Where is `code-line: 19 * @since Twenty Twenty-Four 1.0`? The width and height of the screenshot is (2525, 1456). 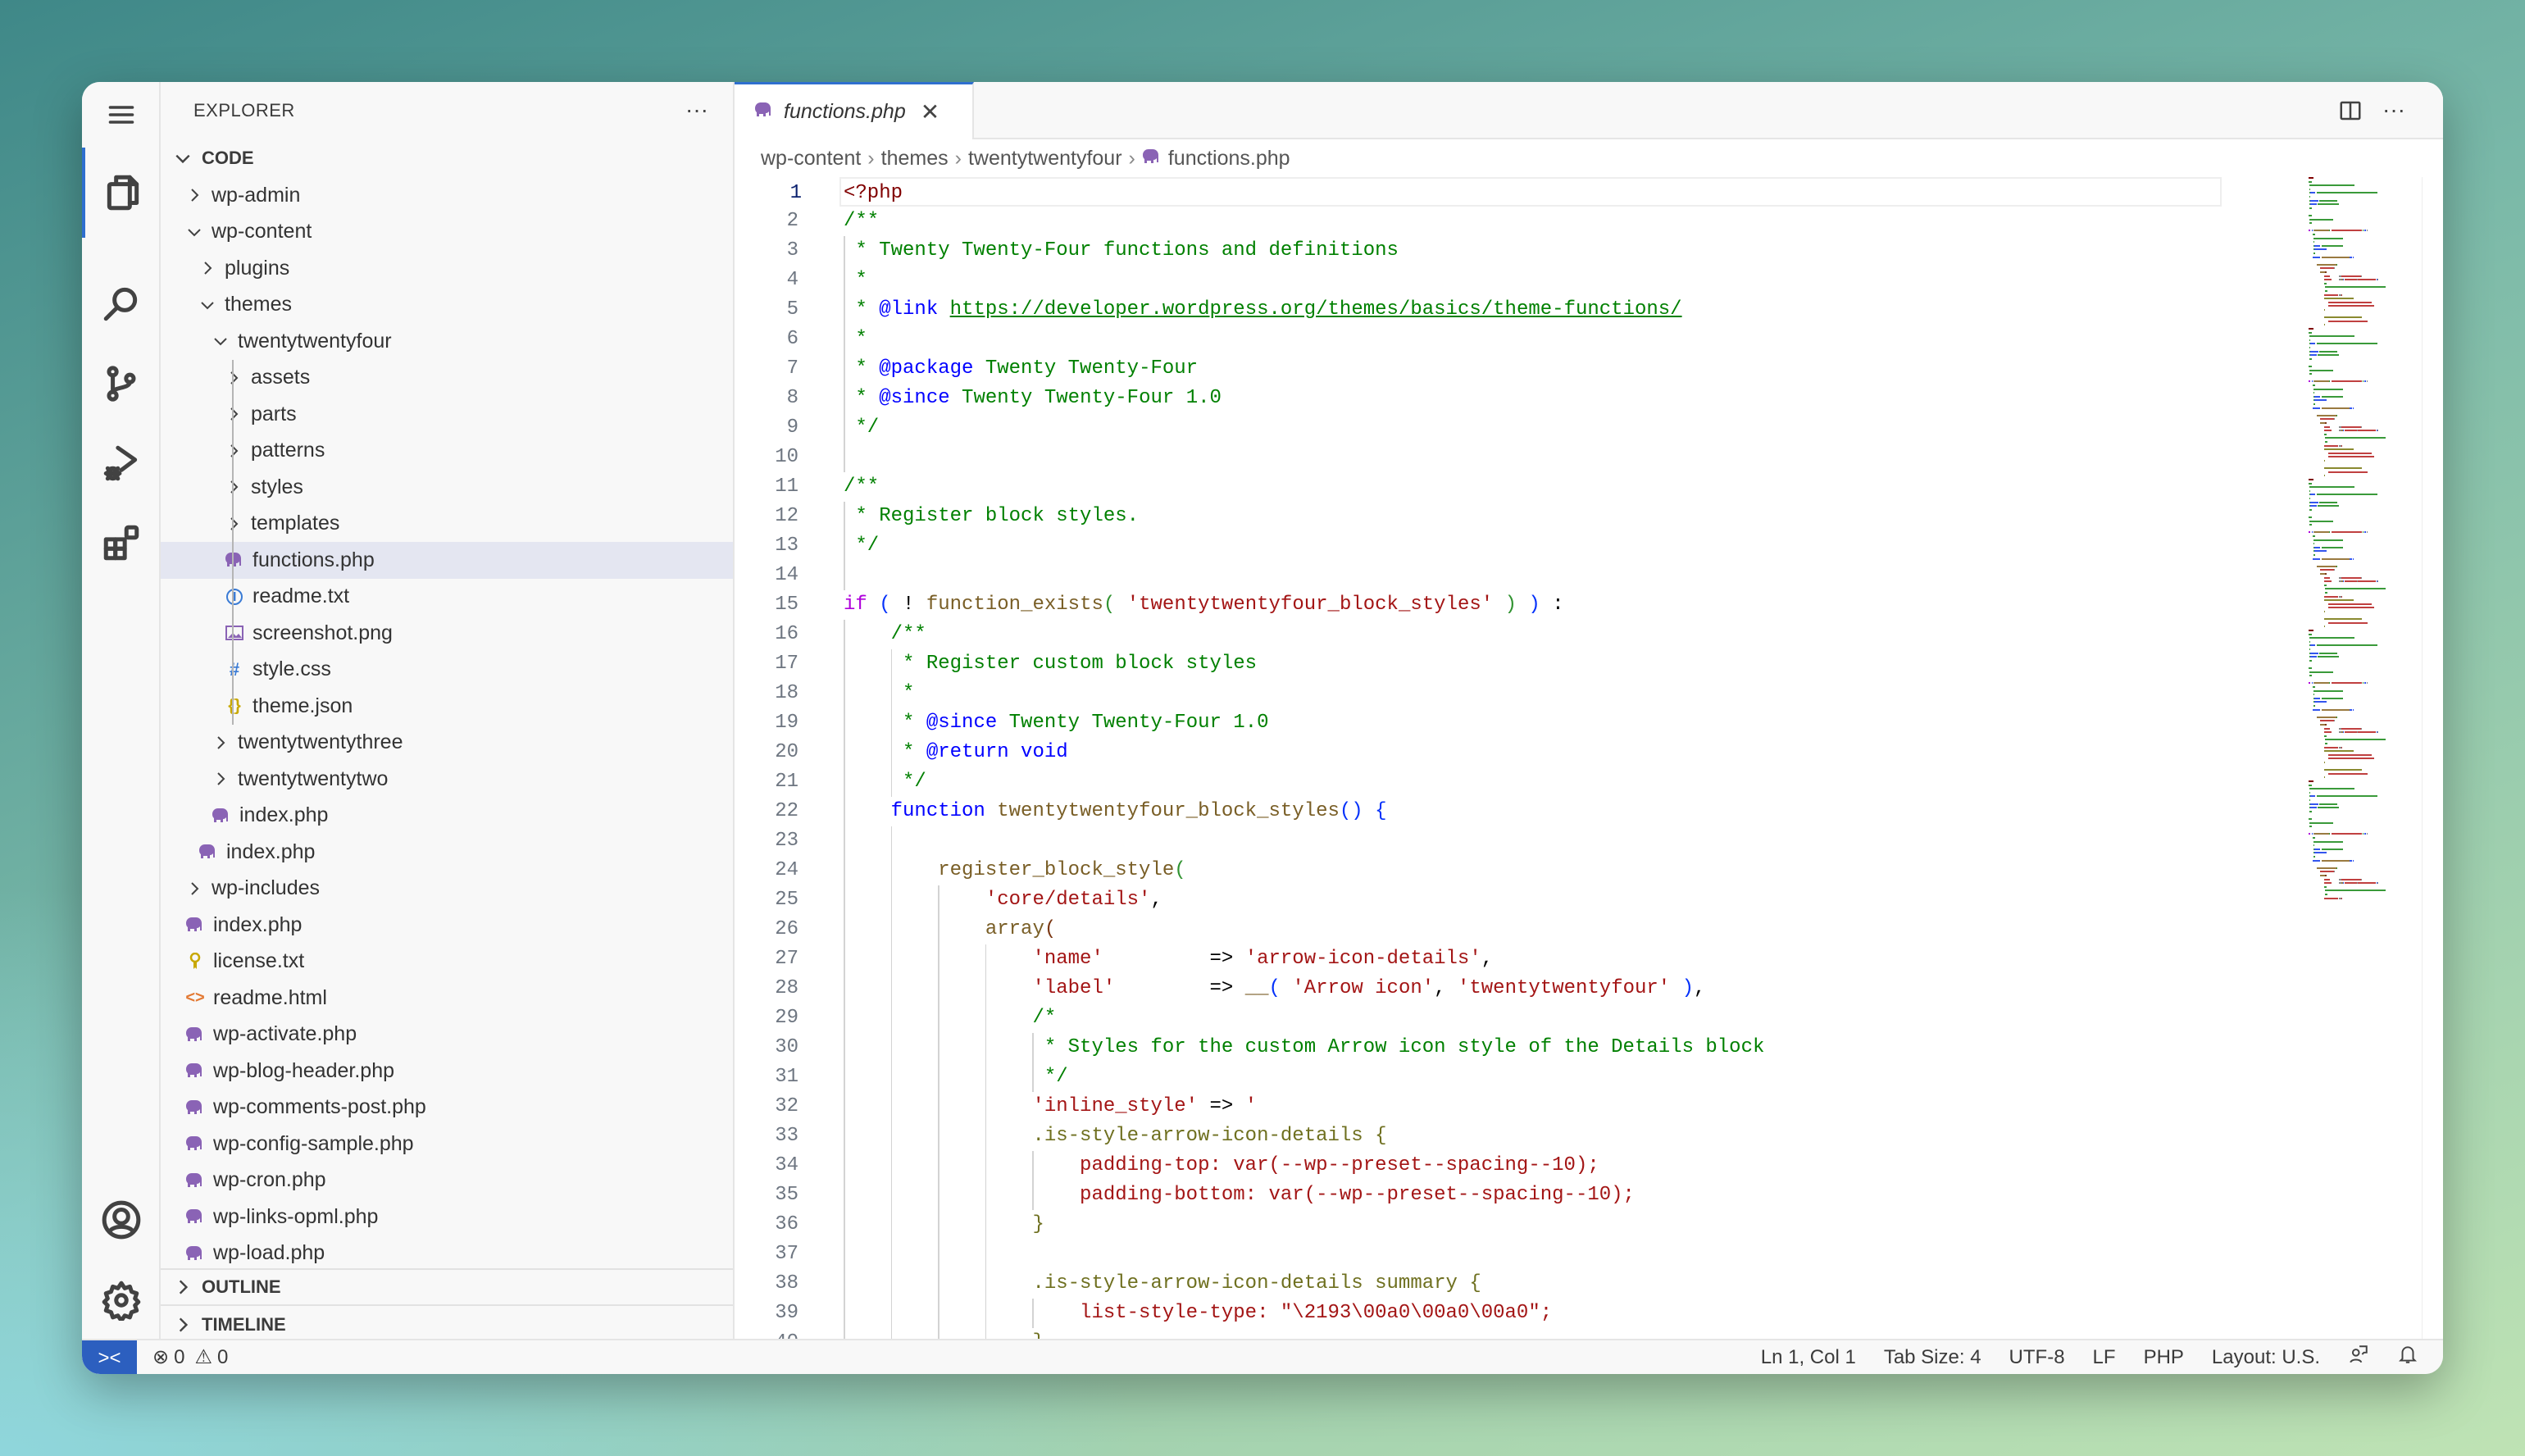 code-line: 19 * @since Twenty Twenty-Four 1.0 is located at coordinates (1478, 723).